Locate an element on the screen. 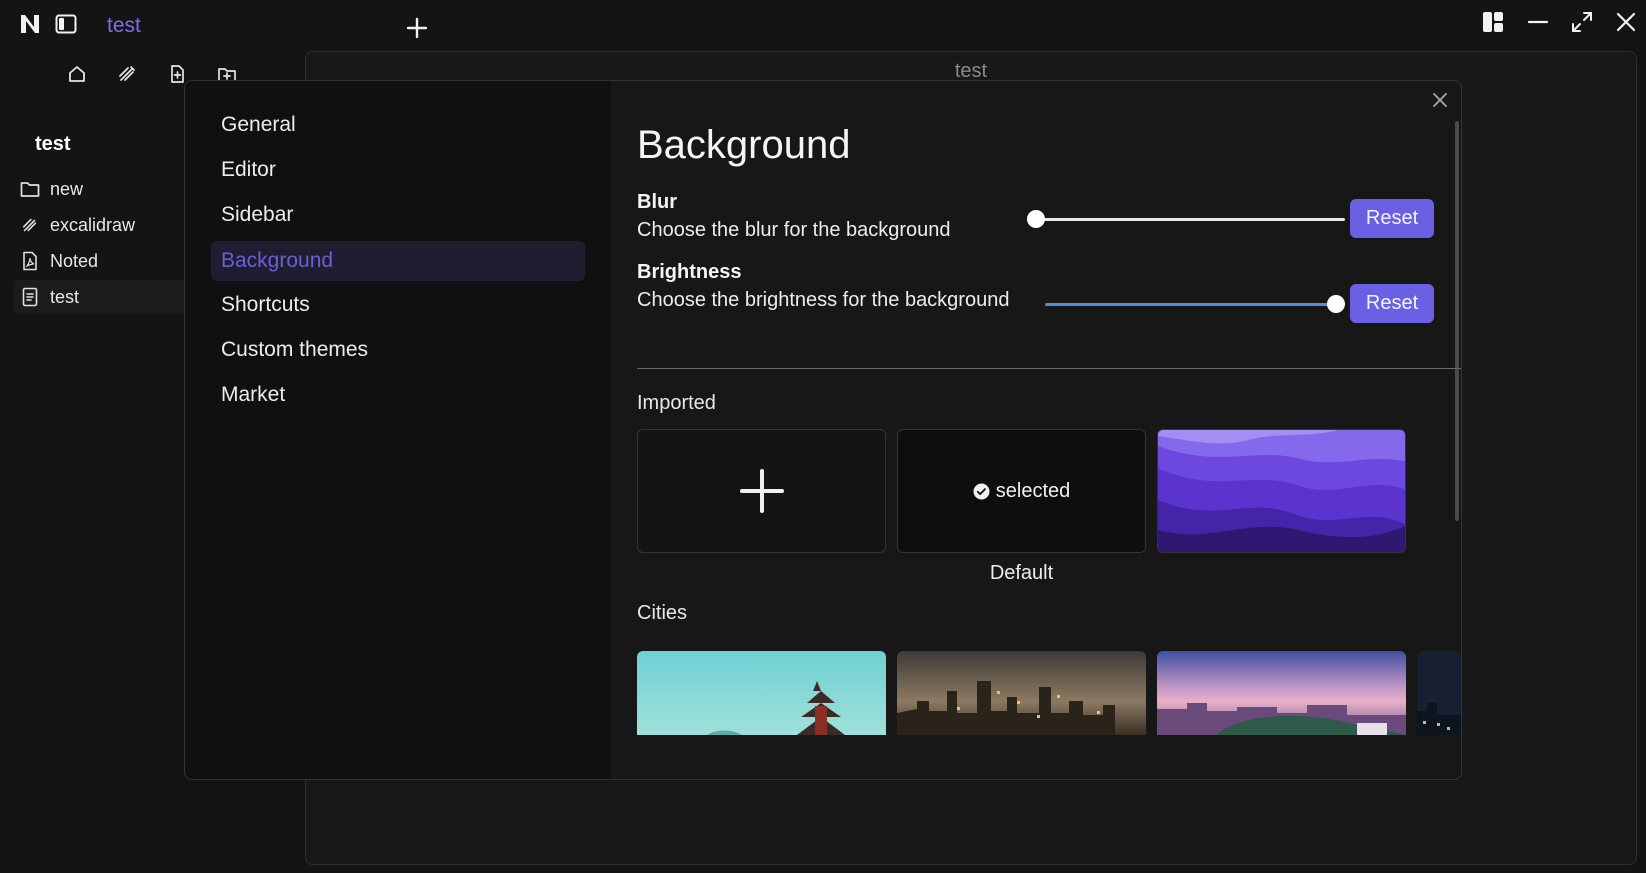  background-tile-default: selected is located at coordinates (1021, 491).